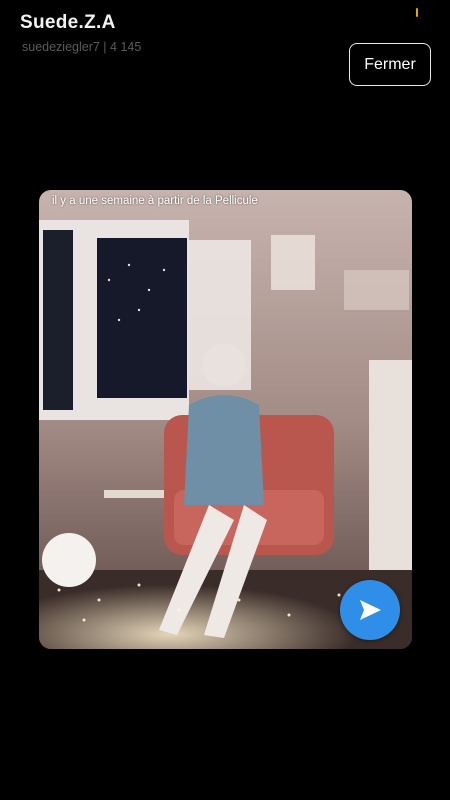  What do you see at coordinates (68, 22) in the screenshot?
I see `story-title: Suede.Z.A` at bounding box center [68, 22].